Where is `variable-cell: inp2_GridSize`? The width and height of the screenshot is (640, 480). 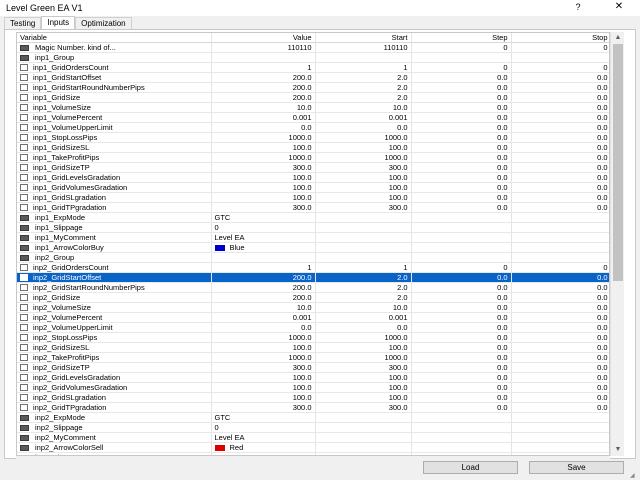
variable-cell: inp2_GridSize is located at coordinates (114, 297).